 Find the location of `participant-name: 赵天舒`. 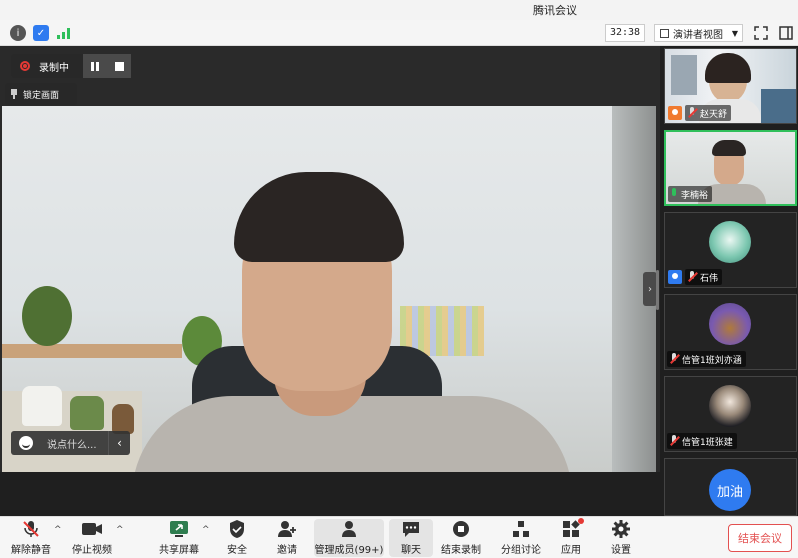

participant-name: 赵天舒 is located at coordinates (714, 114).